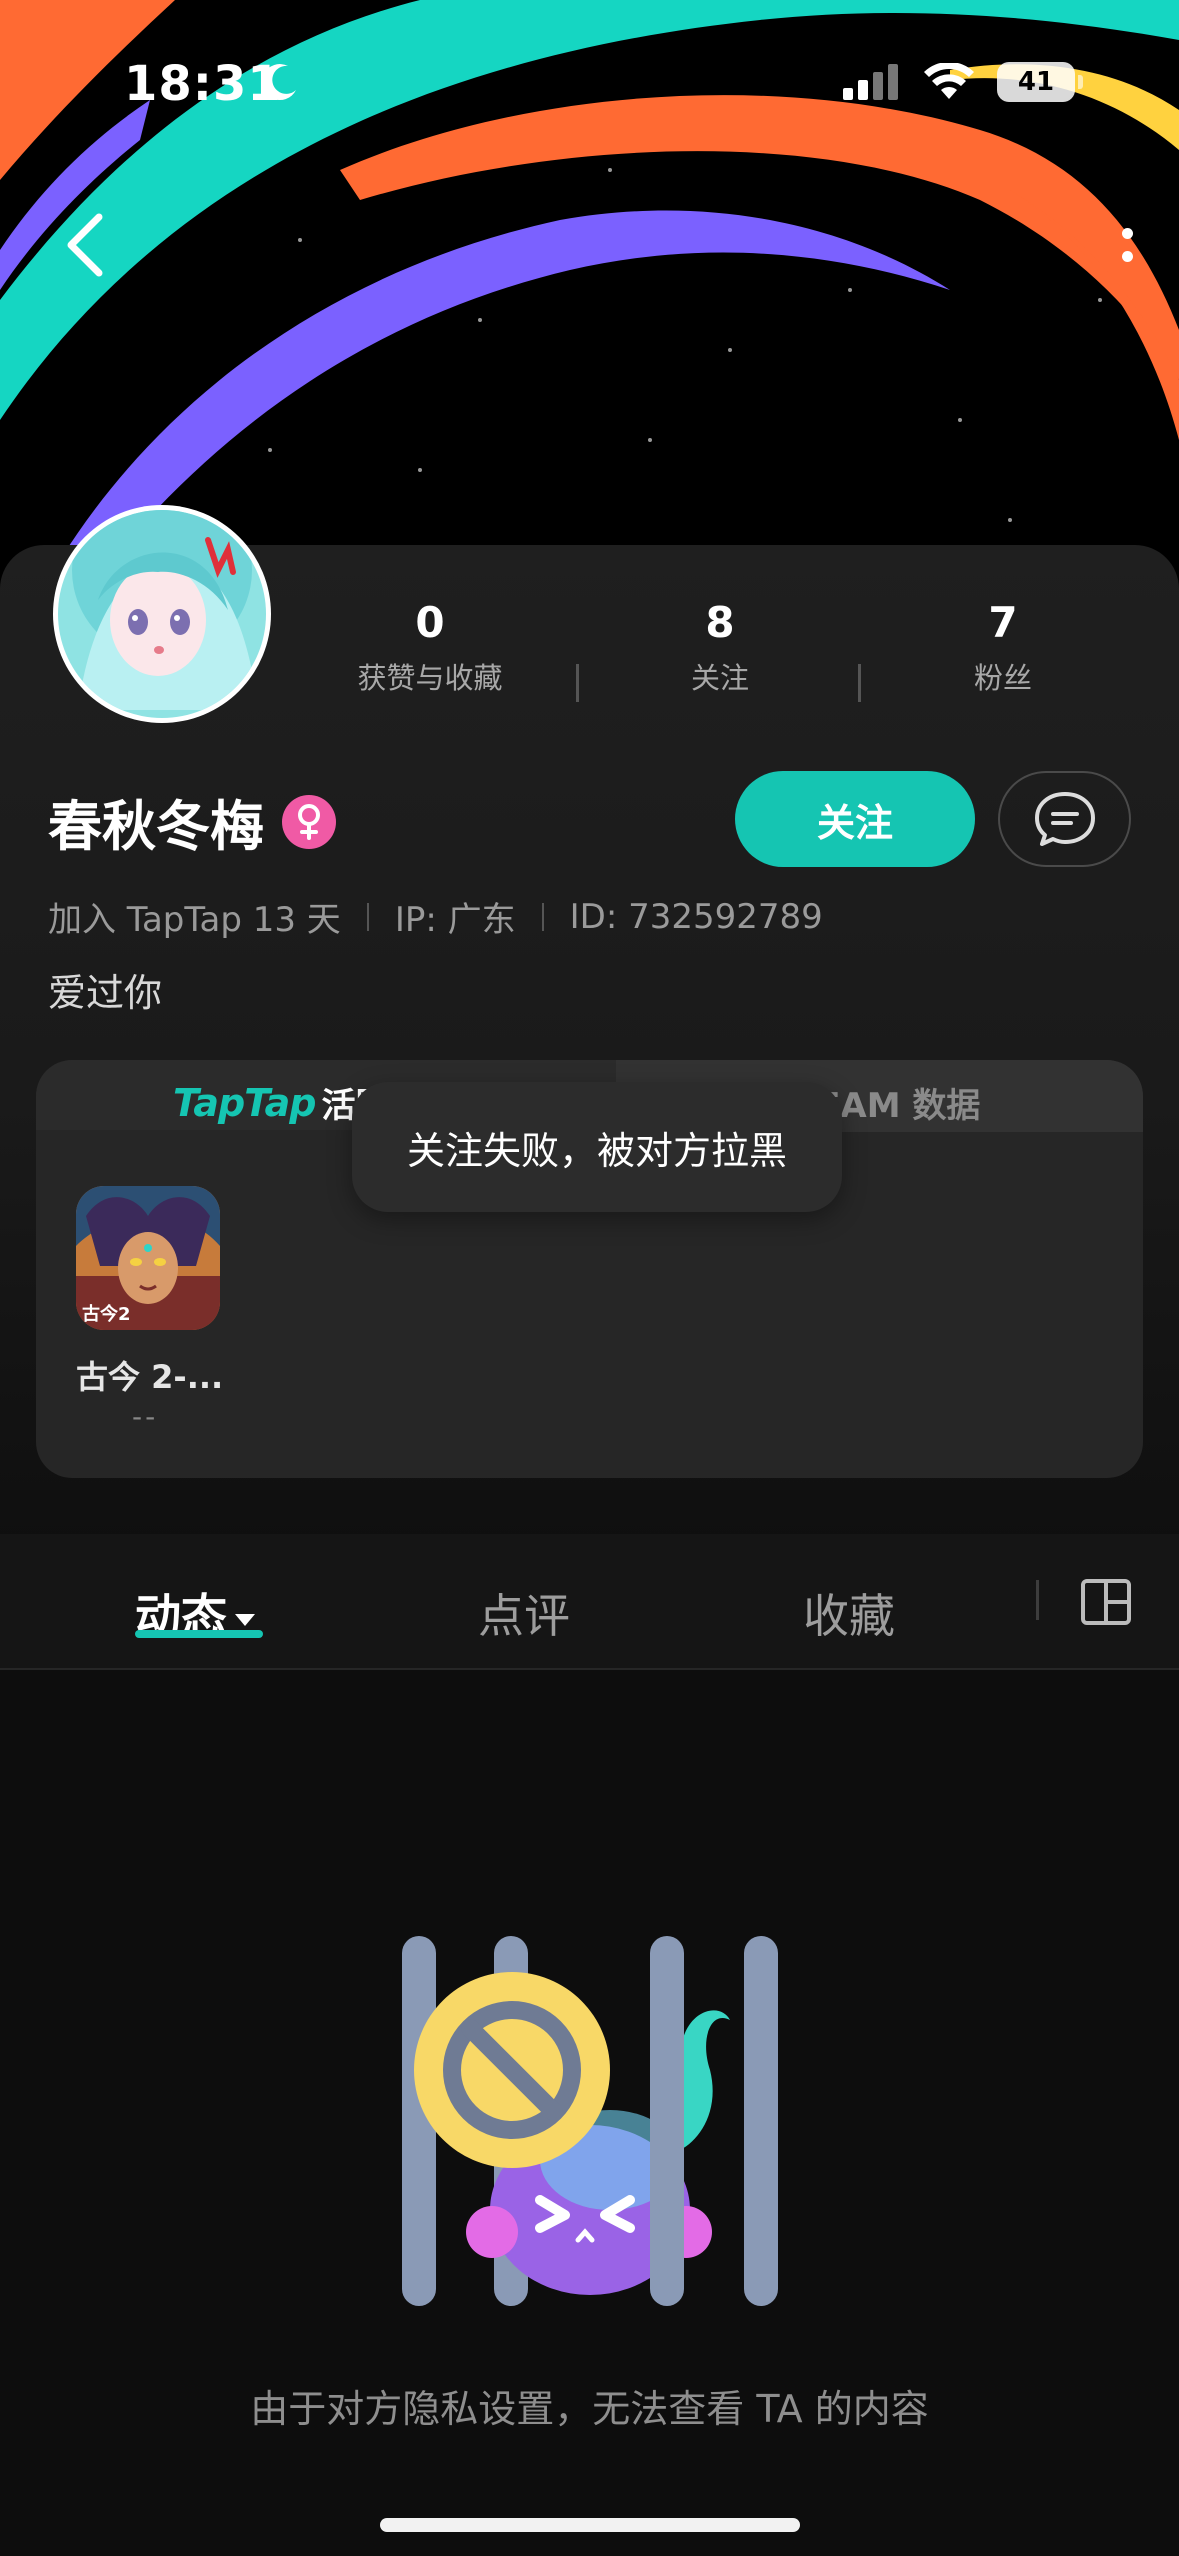 The image size is (1179, 2556). What do you see at coordinates (430, 622) in the screenshot?
I see `stat-value: 0` at bounding box center [430, 622].